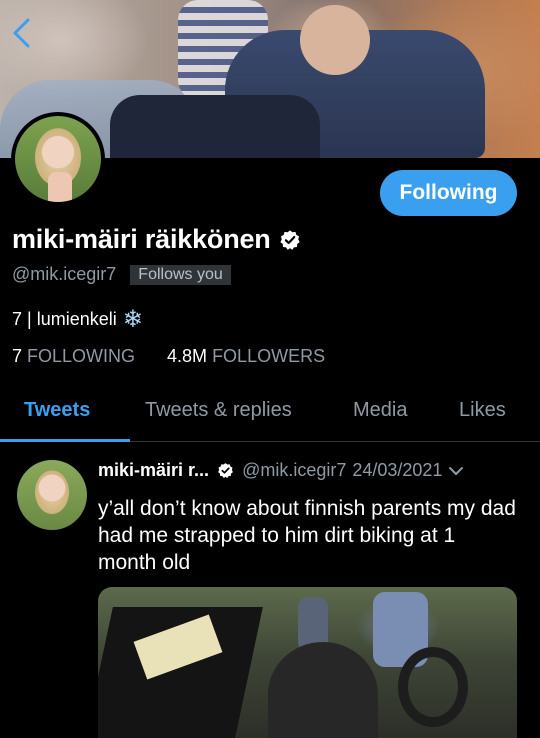 Image resolution: width=540 pixels, height=738 pixels. I want to click on followers-count-link: 4.8M FOLLOWERS, so click(246, 356).